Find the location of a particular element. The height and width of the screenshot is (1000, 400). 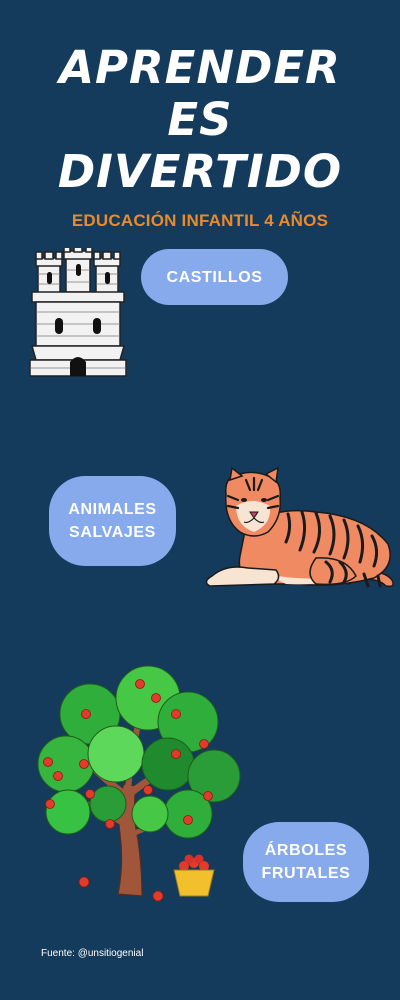

castillos-card: CASTILLOS is located at coordinates (214, 277).